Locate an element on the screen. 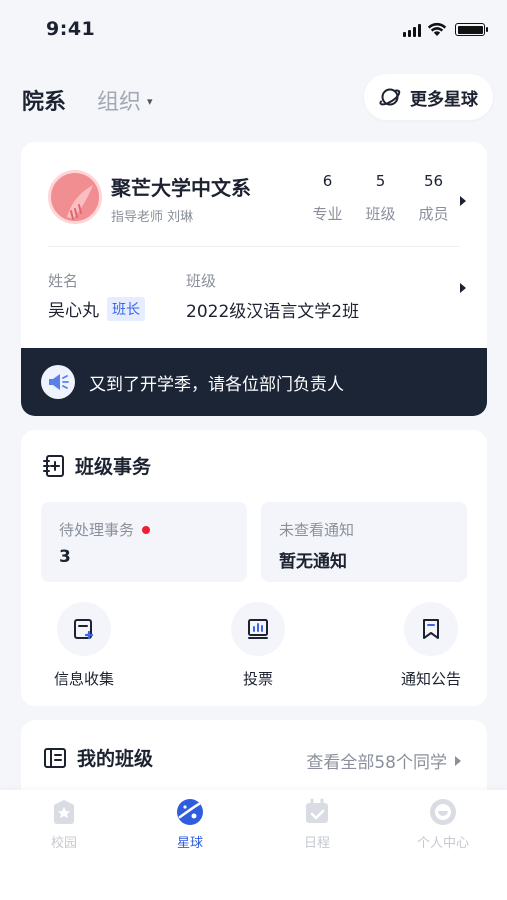 This screenshot has height=900, width=507. tab-department: 院系 is located at coordinates (44, 100).